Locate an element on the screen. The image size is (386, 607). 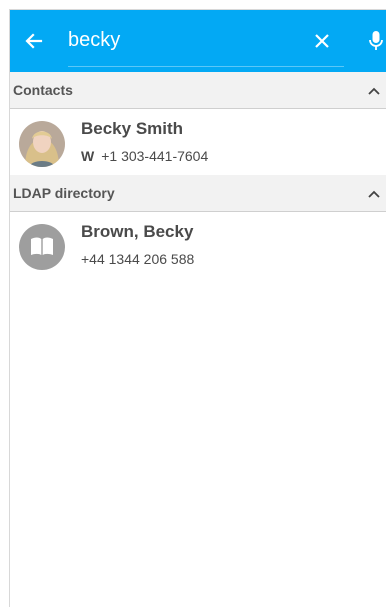
close-icon is located at coordinates (322, 41).